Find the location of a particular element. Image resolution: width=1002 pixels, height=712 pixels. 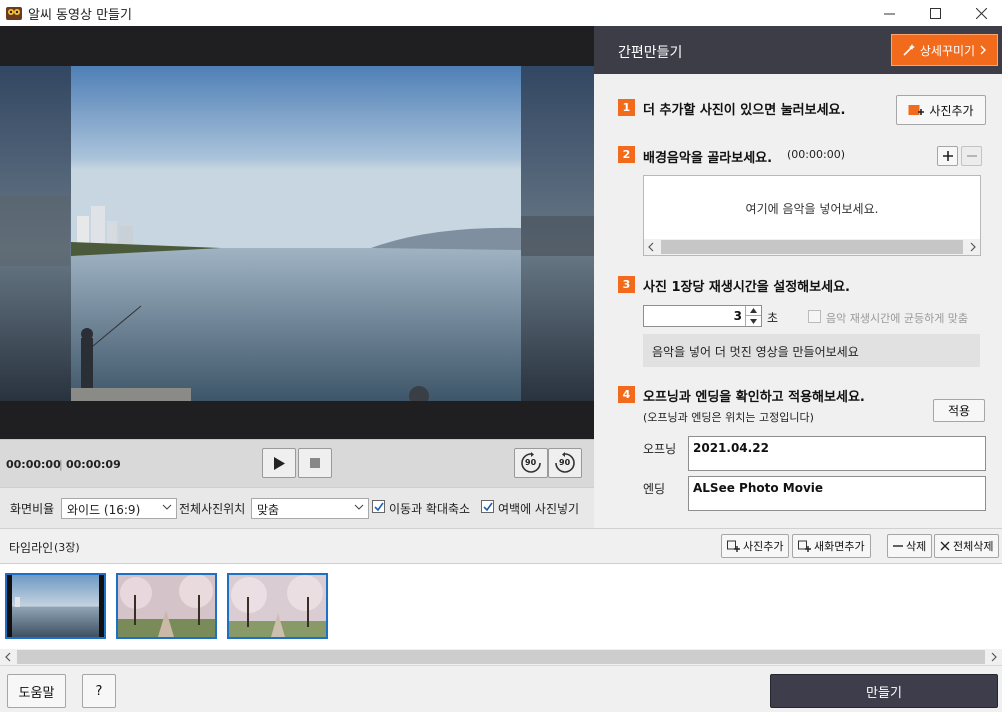

music-scrollbar is located at coordinates (812, 247).